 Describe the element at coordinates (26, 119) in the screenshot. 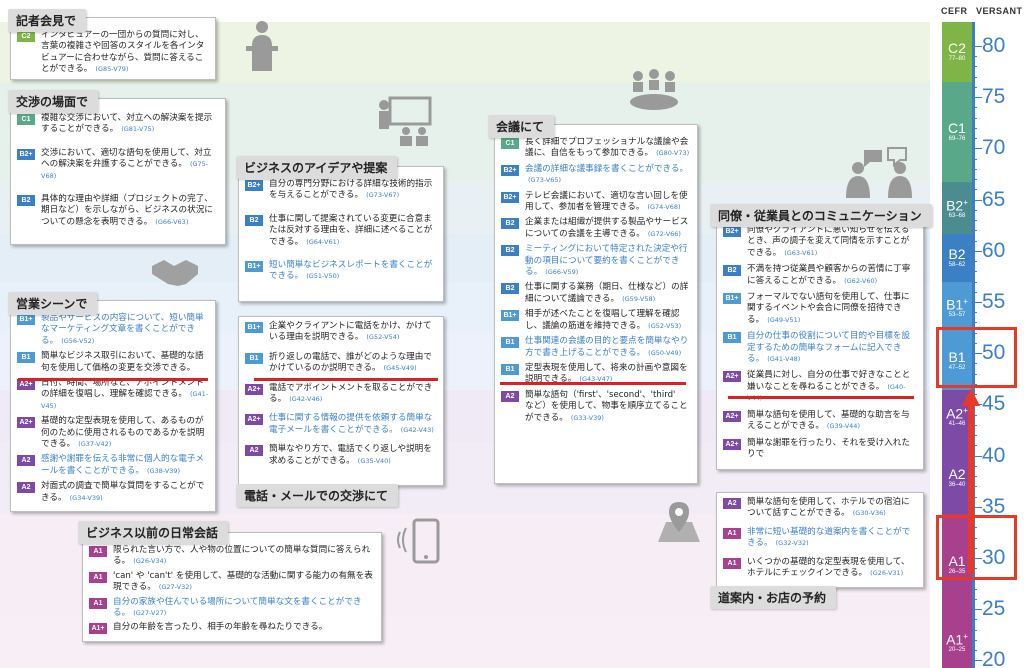

I see `level-badge: C1` at that location.